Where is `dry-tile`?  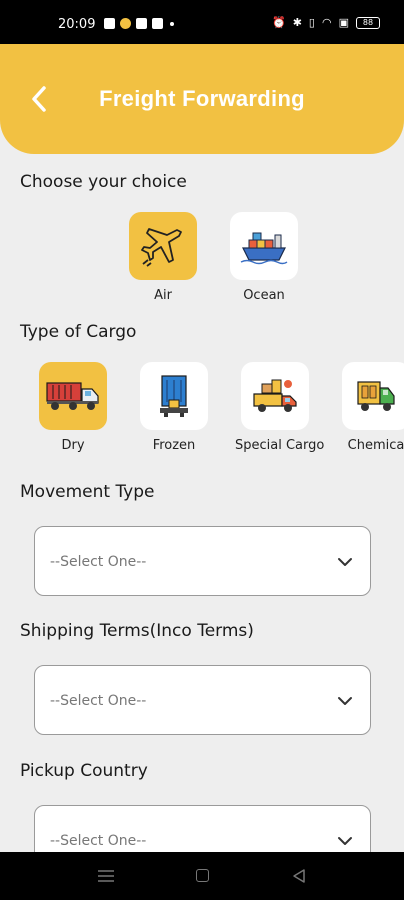
dry-tile is located at coordinates (73, 396).